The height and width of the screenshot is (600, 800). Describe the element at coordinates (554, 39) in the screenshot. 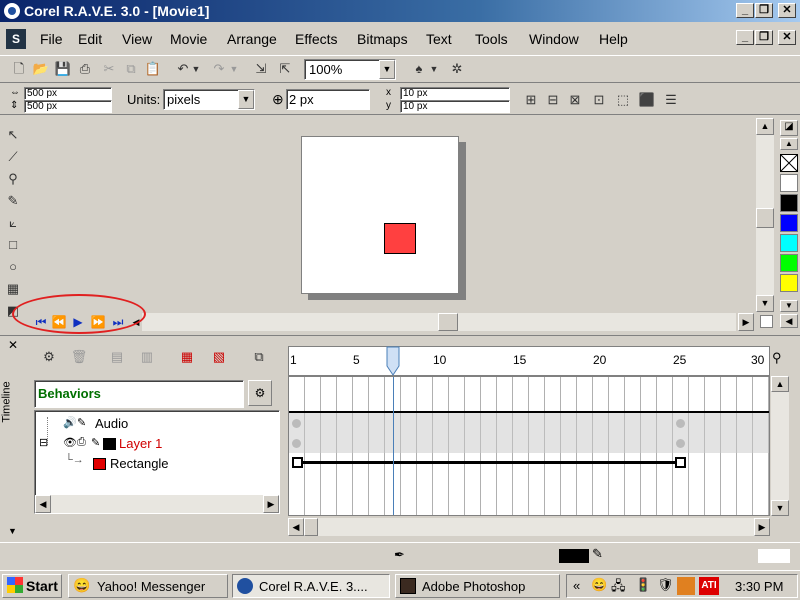

I see `menu-window: Window` at that location.